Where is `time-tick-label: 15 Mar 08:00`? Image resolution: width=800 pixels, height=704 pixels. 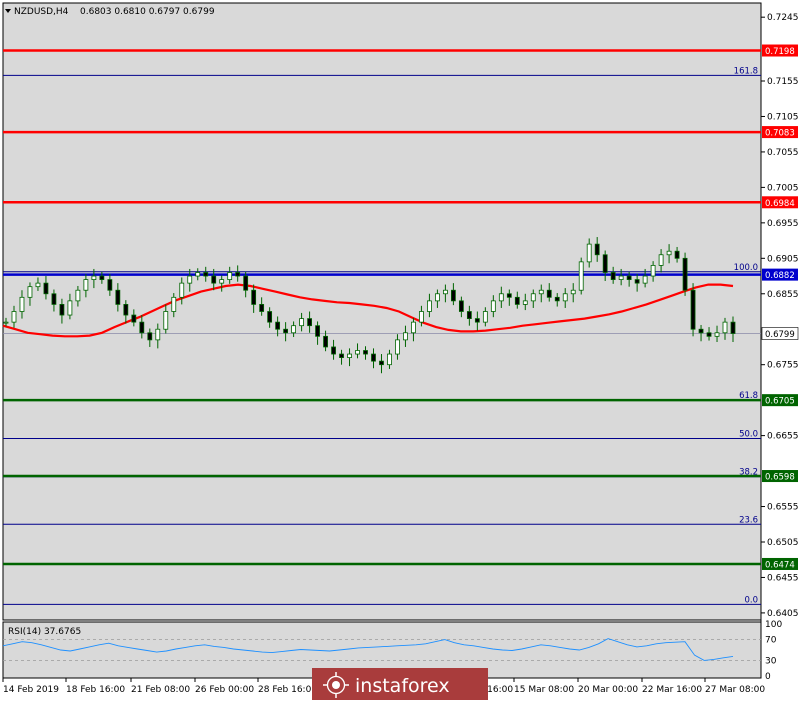
time-tick-label: 15 Mar 08:00 is located at coordinates (544, 690).